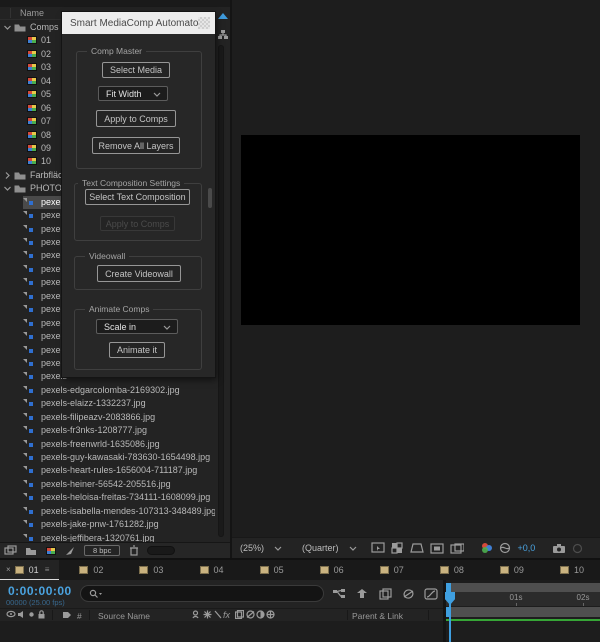 The width and height of the screenshot is (600, 642). What do you see at coordinates (102, 550) in the screenshot?
I see `bit-depth-button: 8 bpc` at bounding box center [102, 550].